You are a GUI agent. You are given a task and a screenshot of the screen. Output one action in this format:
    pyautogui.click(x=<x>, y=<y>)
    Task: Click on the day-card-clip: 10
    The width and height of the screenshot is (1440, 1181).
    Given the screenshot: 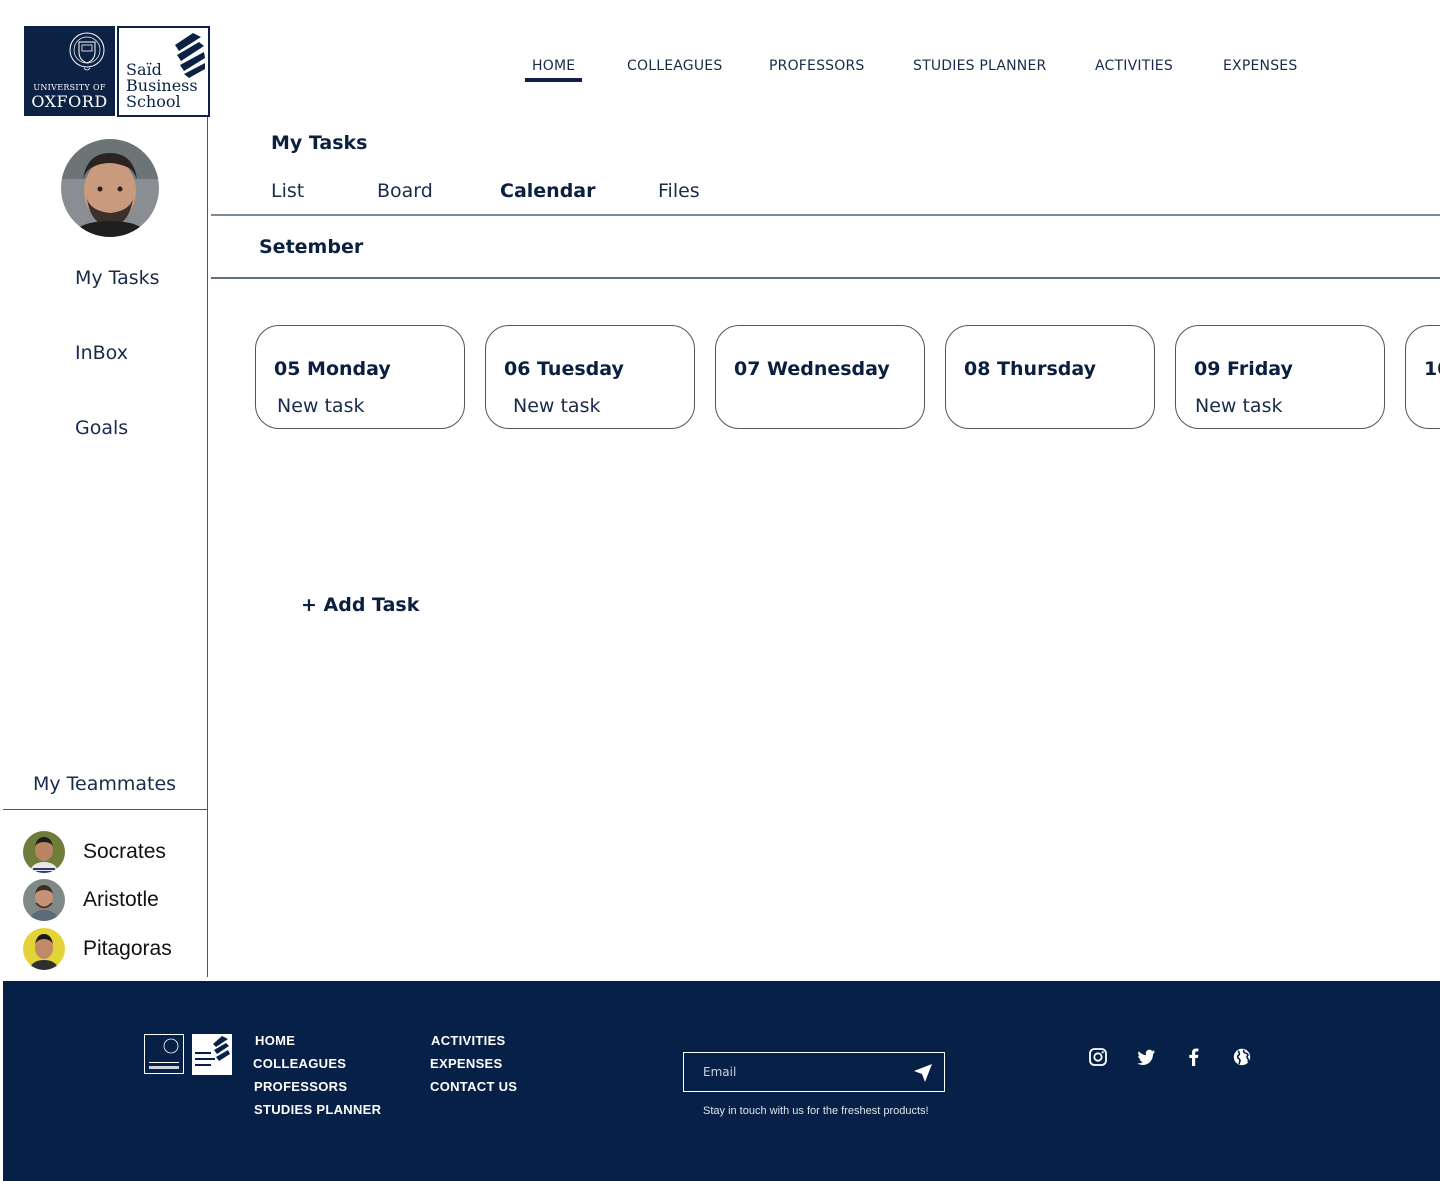 What is the action you would take?
    pyautogui.click(x=1422, y=377)
    